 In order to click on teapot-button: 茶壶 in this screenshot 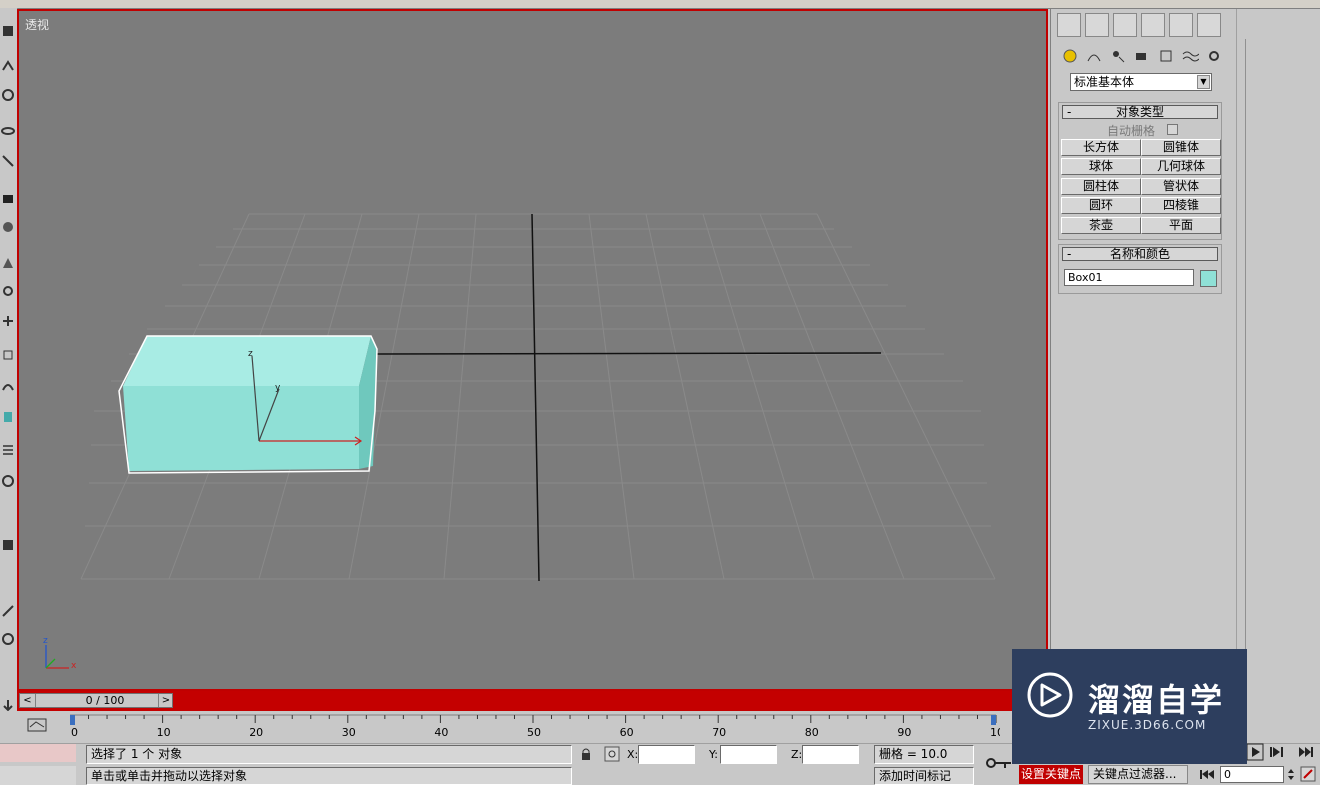, I will do `click(1101, 225)`.